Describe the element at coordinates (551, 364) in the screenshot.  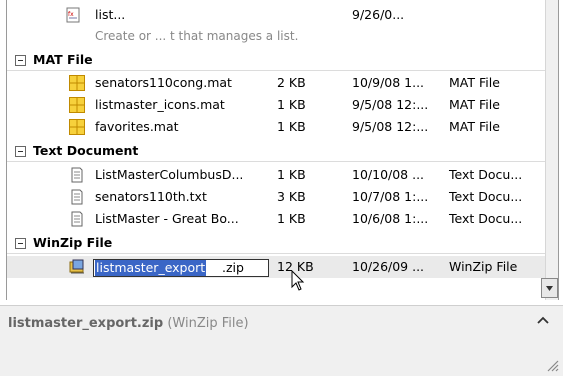
I see `resize-grip-icon` at that location.